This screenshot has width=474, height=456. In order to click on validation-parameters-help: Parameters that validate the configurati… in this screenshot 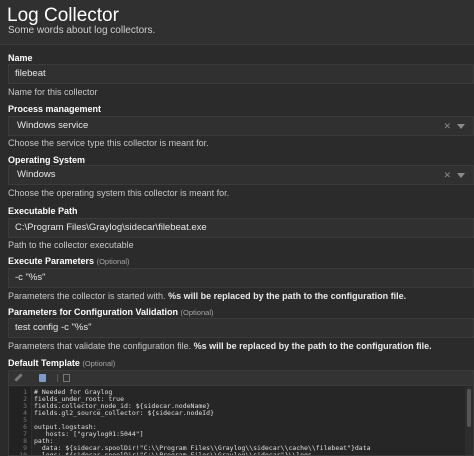, I will do `click(220, 346)`.